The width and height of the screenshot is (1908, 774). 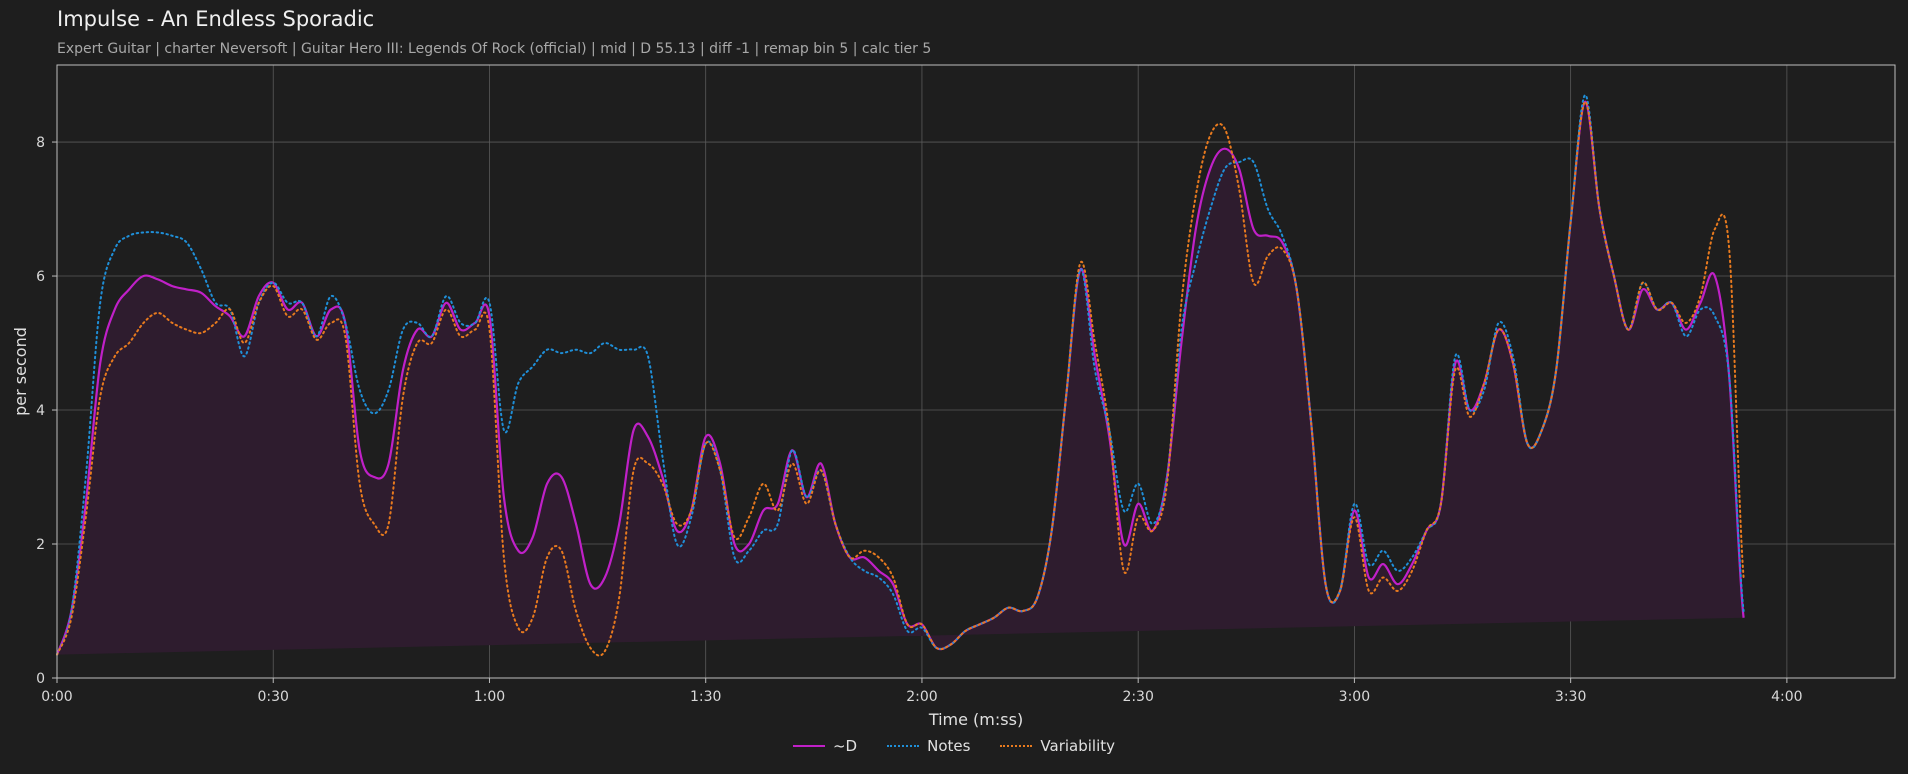 I want to click on legend-item-notes: Notes, so click(x=928, y=746).